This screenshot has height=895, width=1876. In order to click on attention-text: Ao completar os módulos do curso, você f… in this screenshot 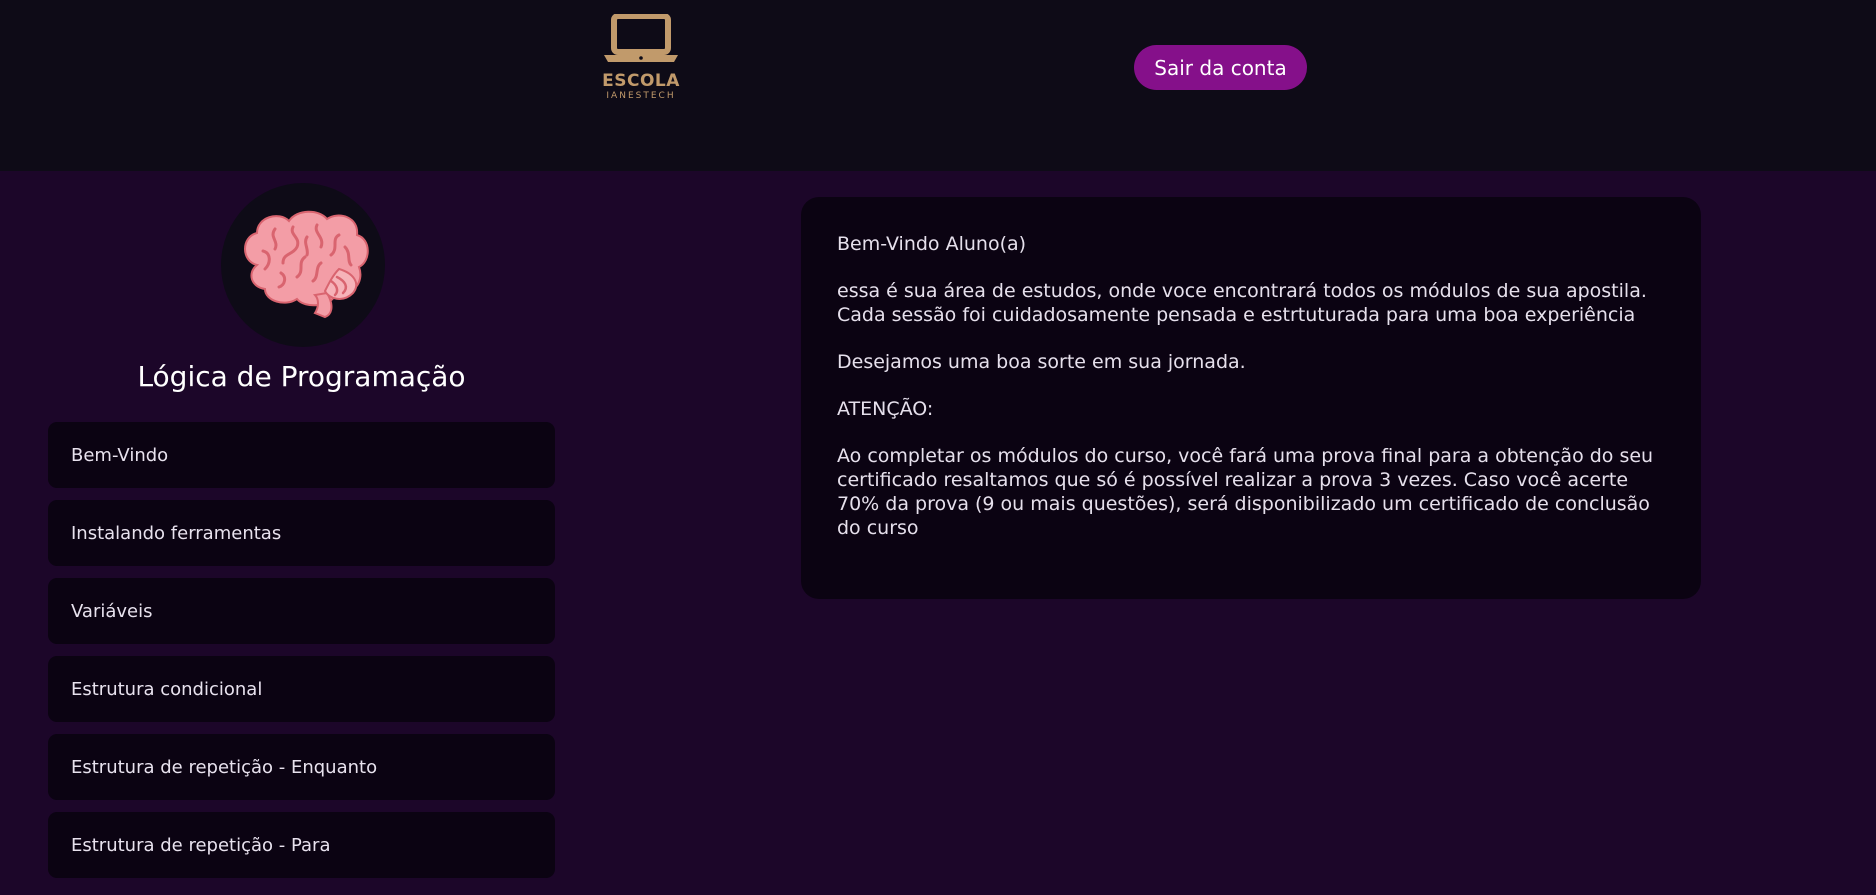, I will do `click(1245, 492)`.